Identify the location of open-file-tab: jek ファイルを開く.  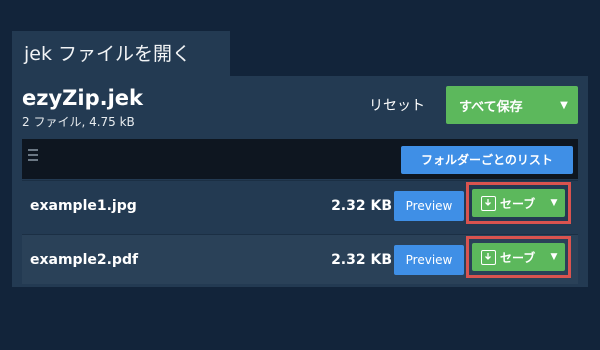
(121, 54).